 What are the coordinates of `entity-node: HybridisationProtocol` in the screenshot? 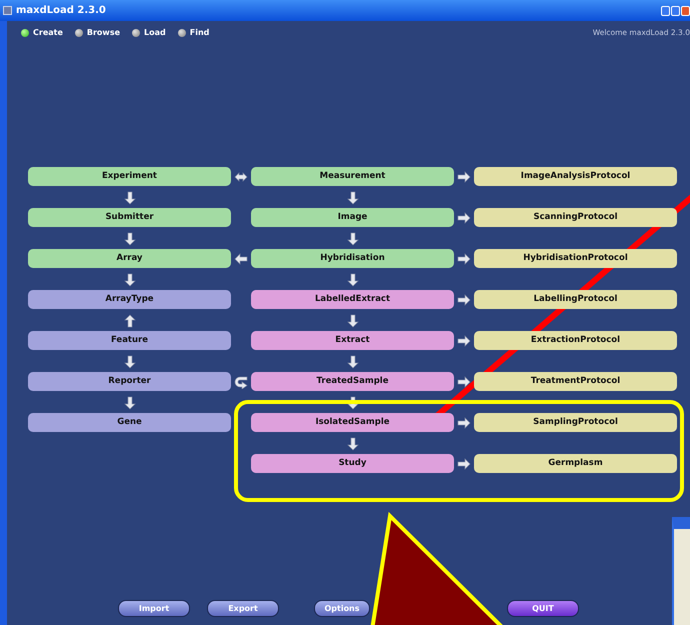 It's located at (575, 258).